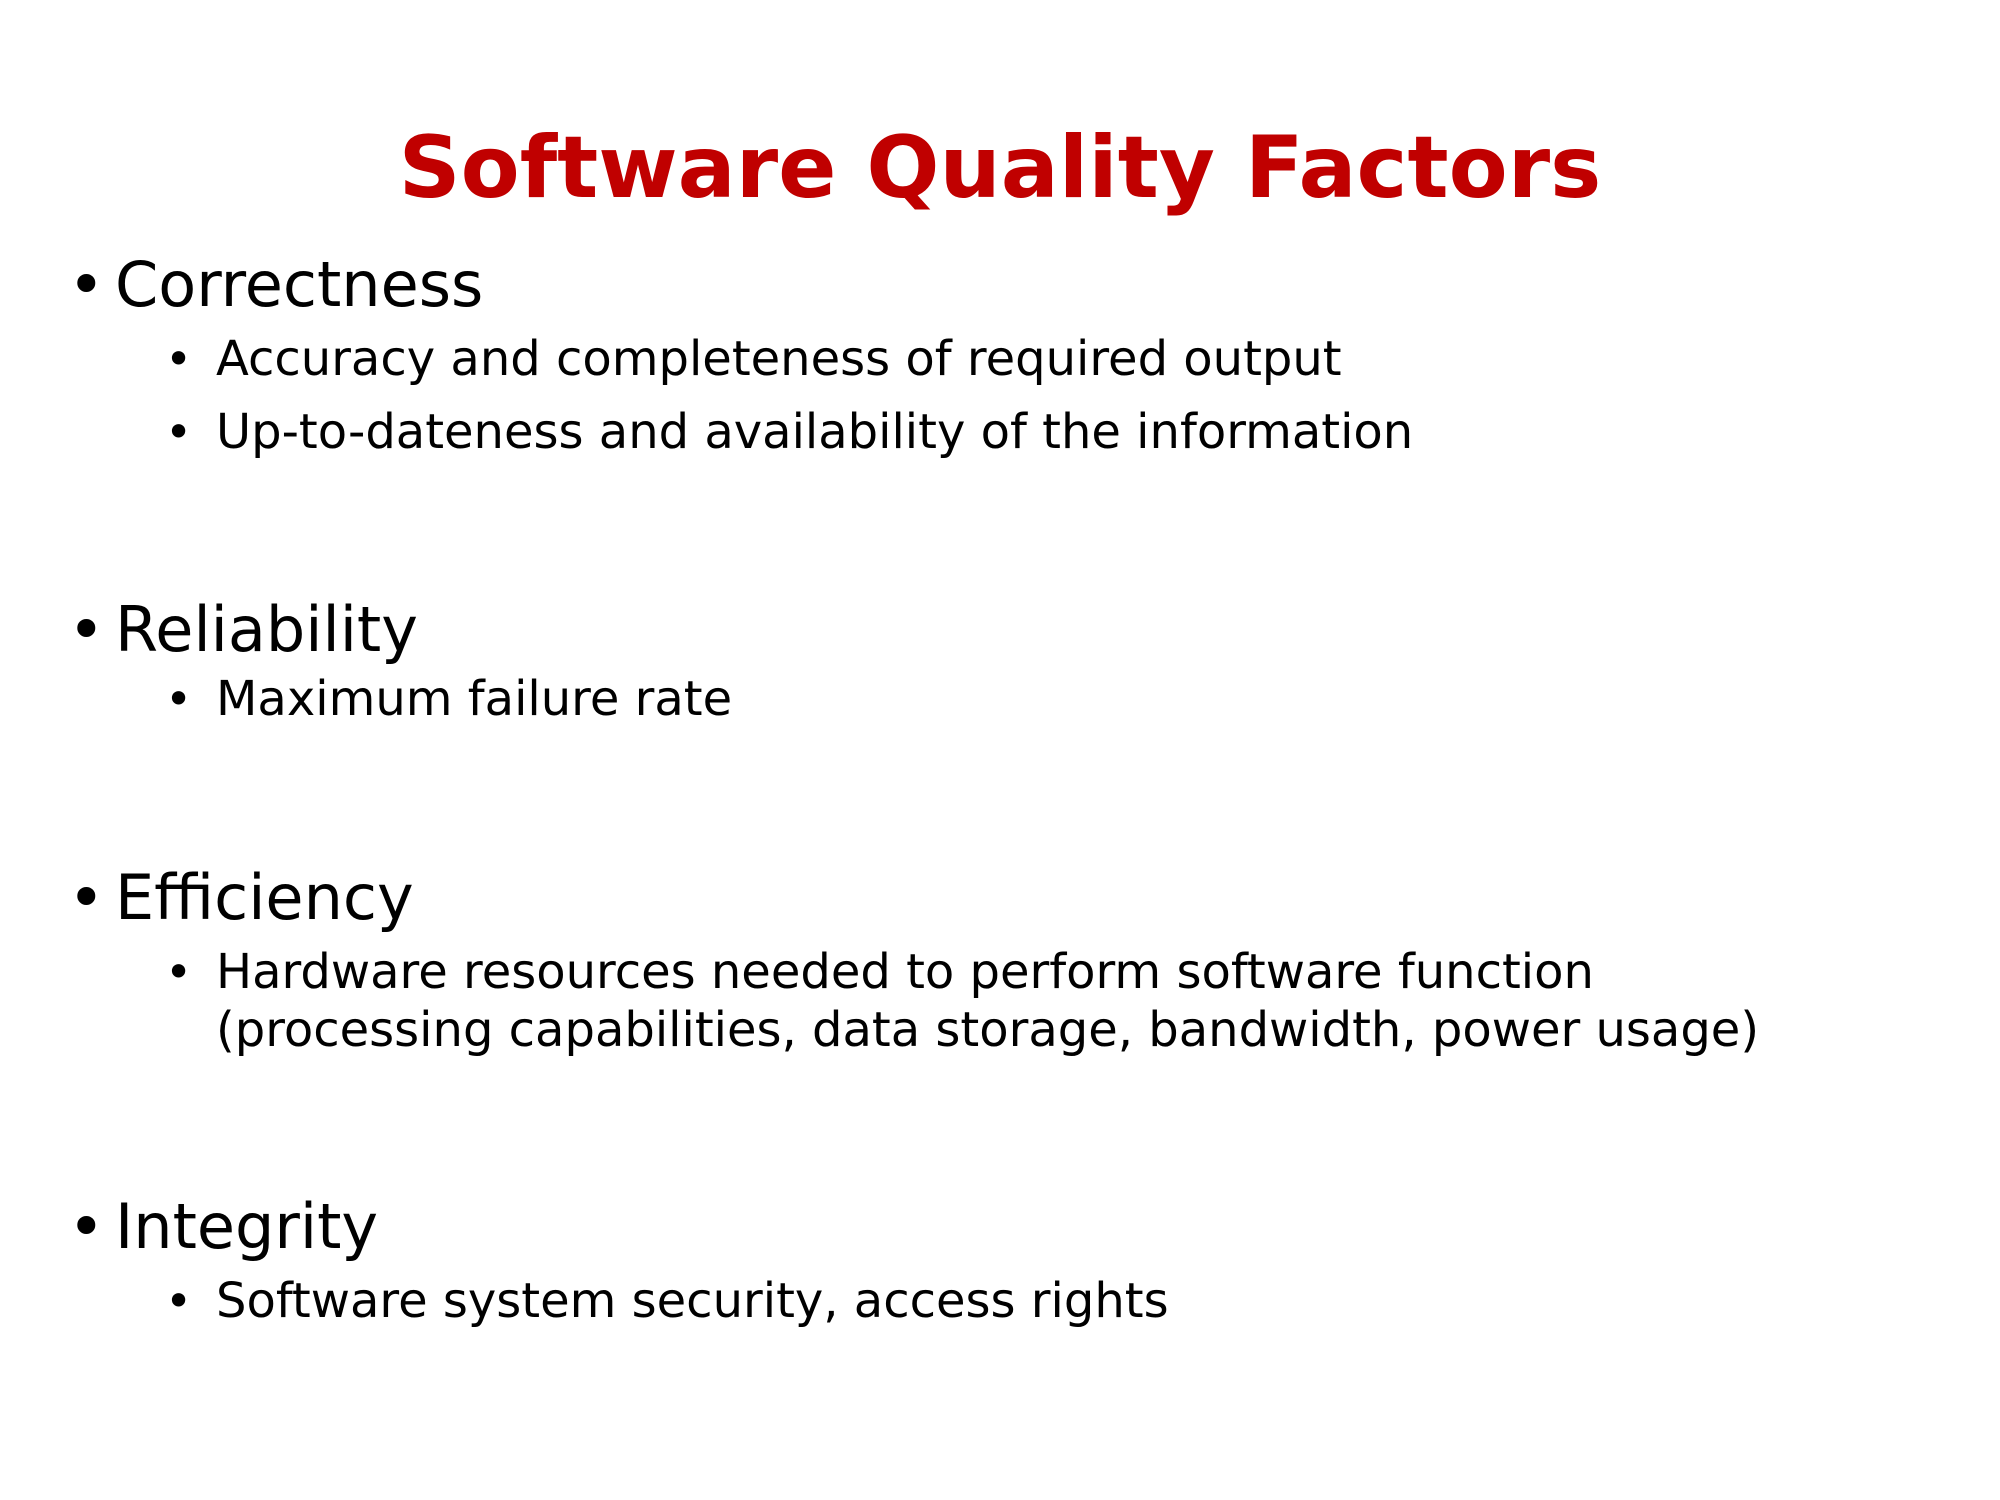  Describe the element at coordinates (1000, 1227) in the screenshot. I see `bullet-level1: • Integrity` at that location.